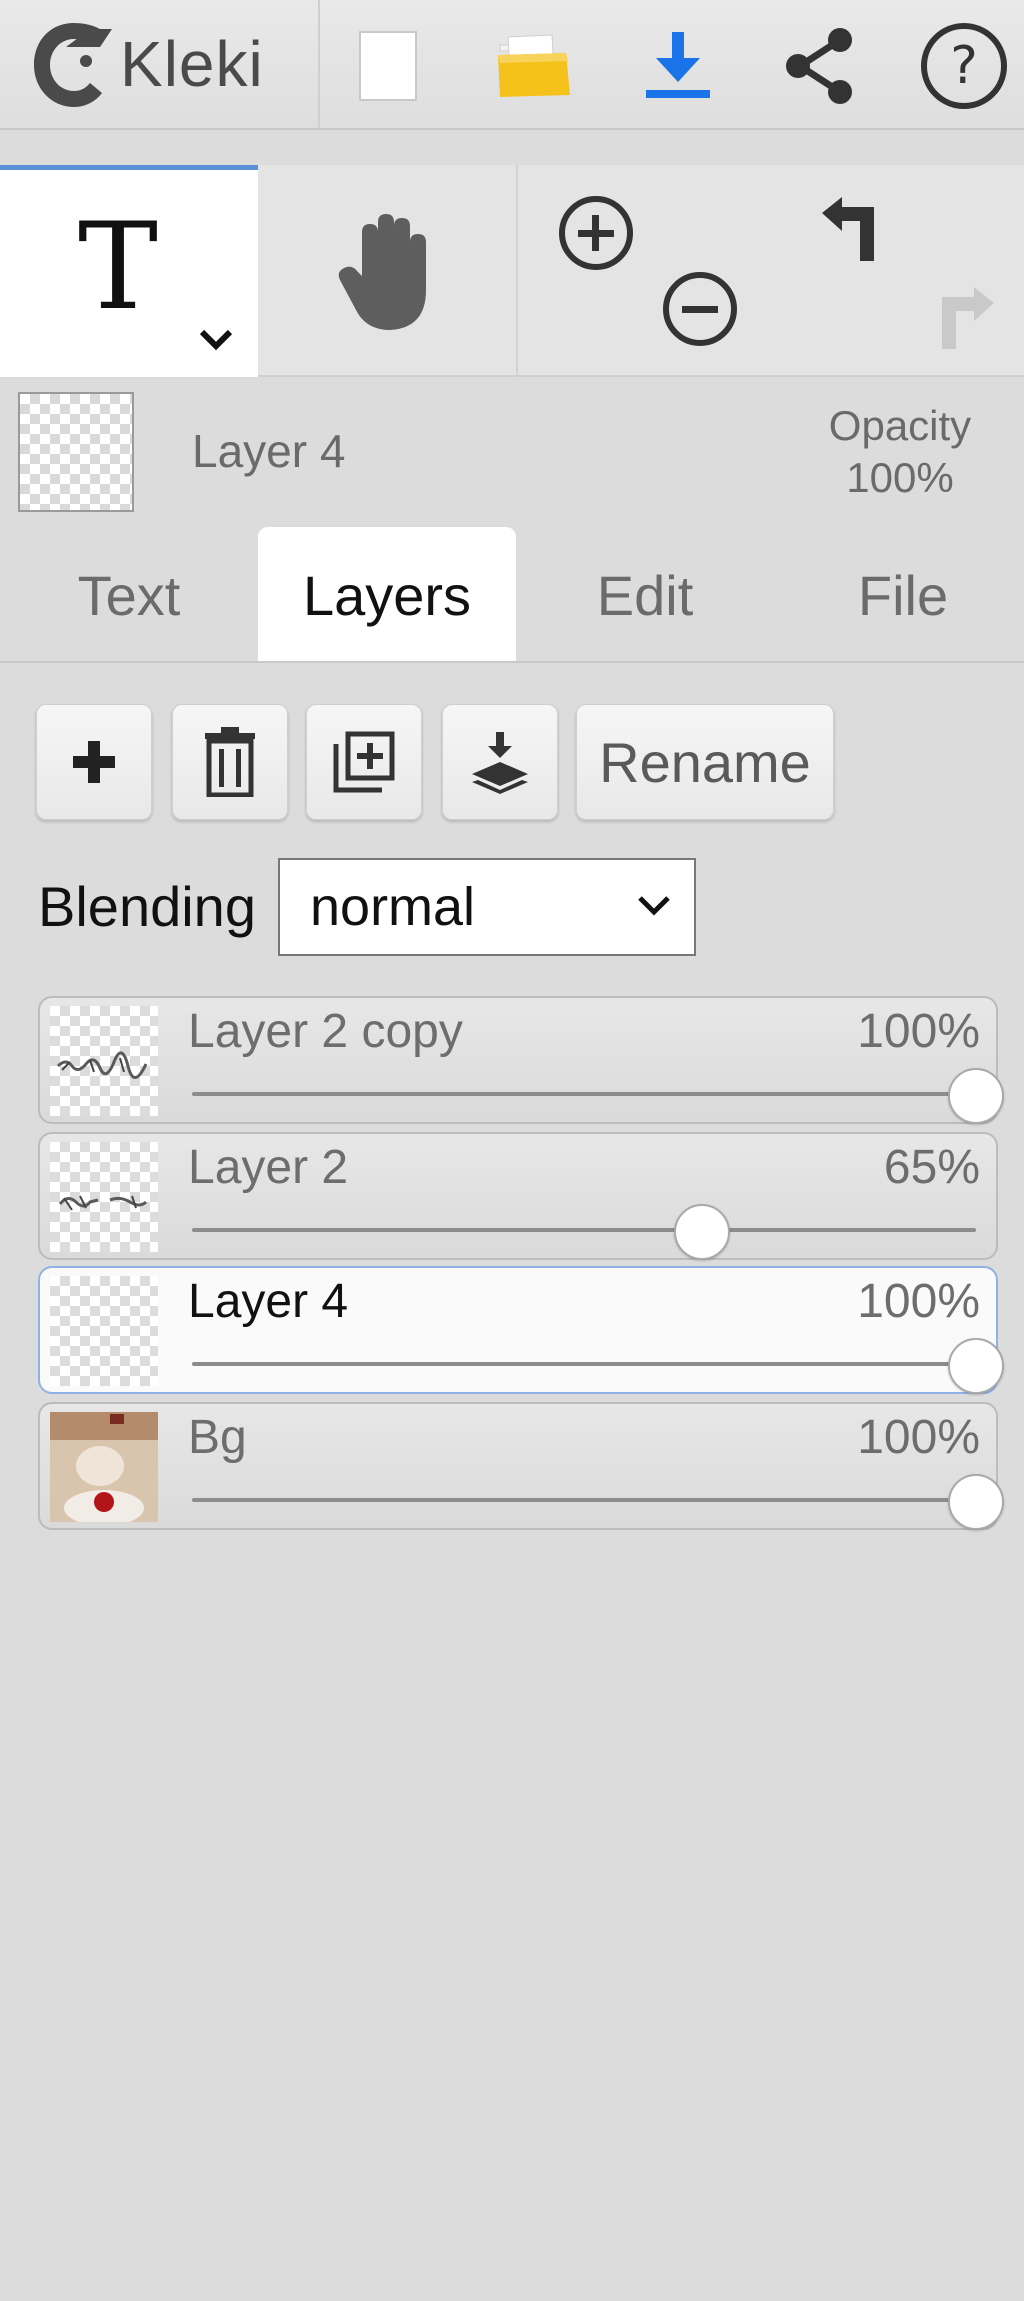  I want to click on panel-tabs: Text Layers Edit File, so click(512, 595).